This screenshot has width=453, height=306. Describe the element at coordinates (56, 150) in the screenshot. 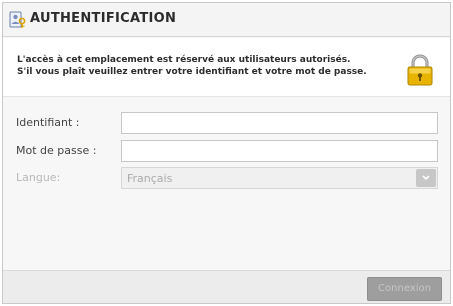

I see `password-label: Mot de passe :` at that location.